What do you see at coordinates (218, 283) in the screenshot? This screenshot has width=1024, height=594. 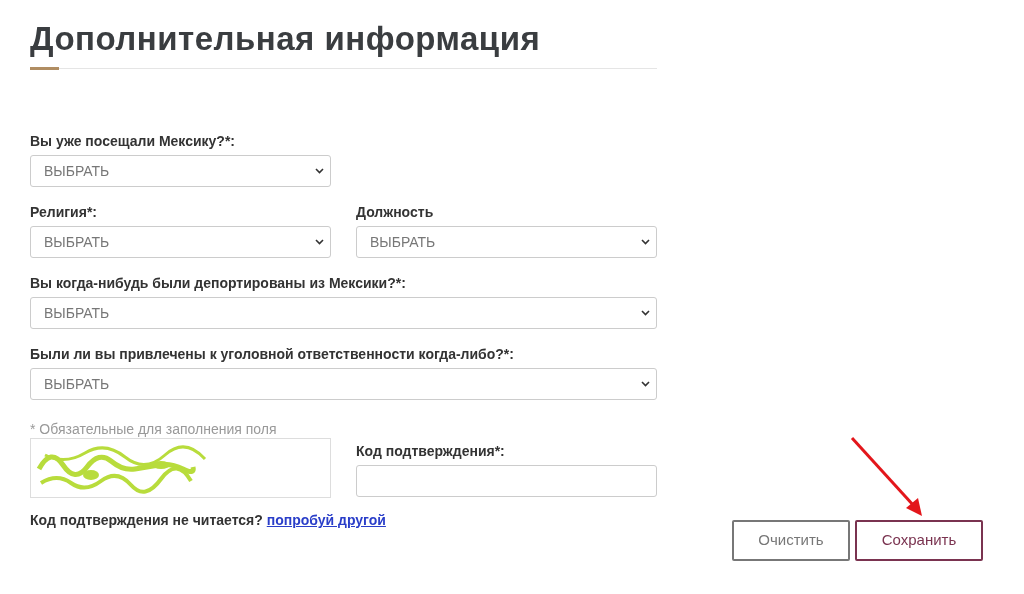 I see `field-label: Вы когда-нибудь были депортированы из Мексики?*:` at bounding box center [218, 283].